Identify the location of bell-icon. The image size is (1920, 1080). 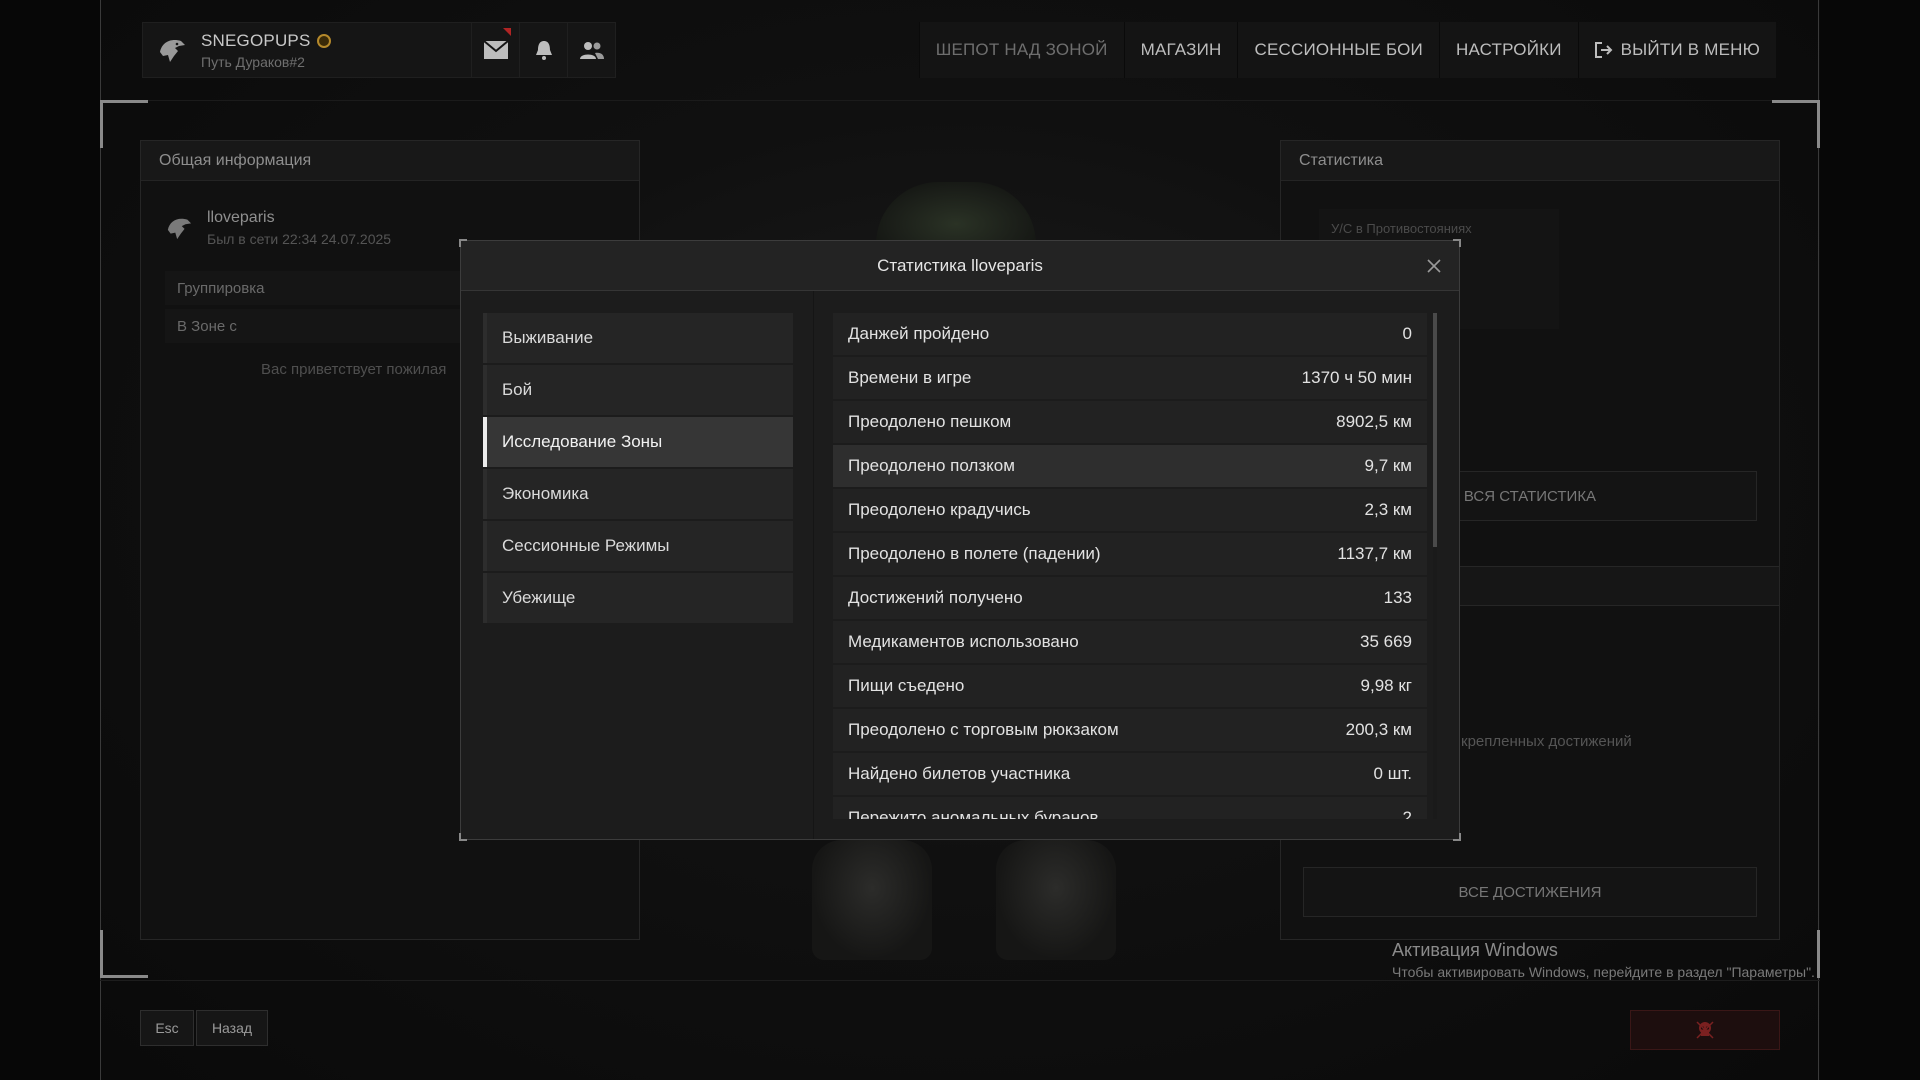
(543, 50).